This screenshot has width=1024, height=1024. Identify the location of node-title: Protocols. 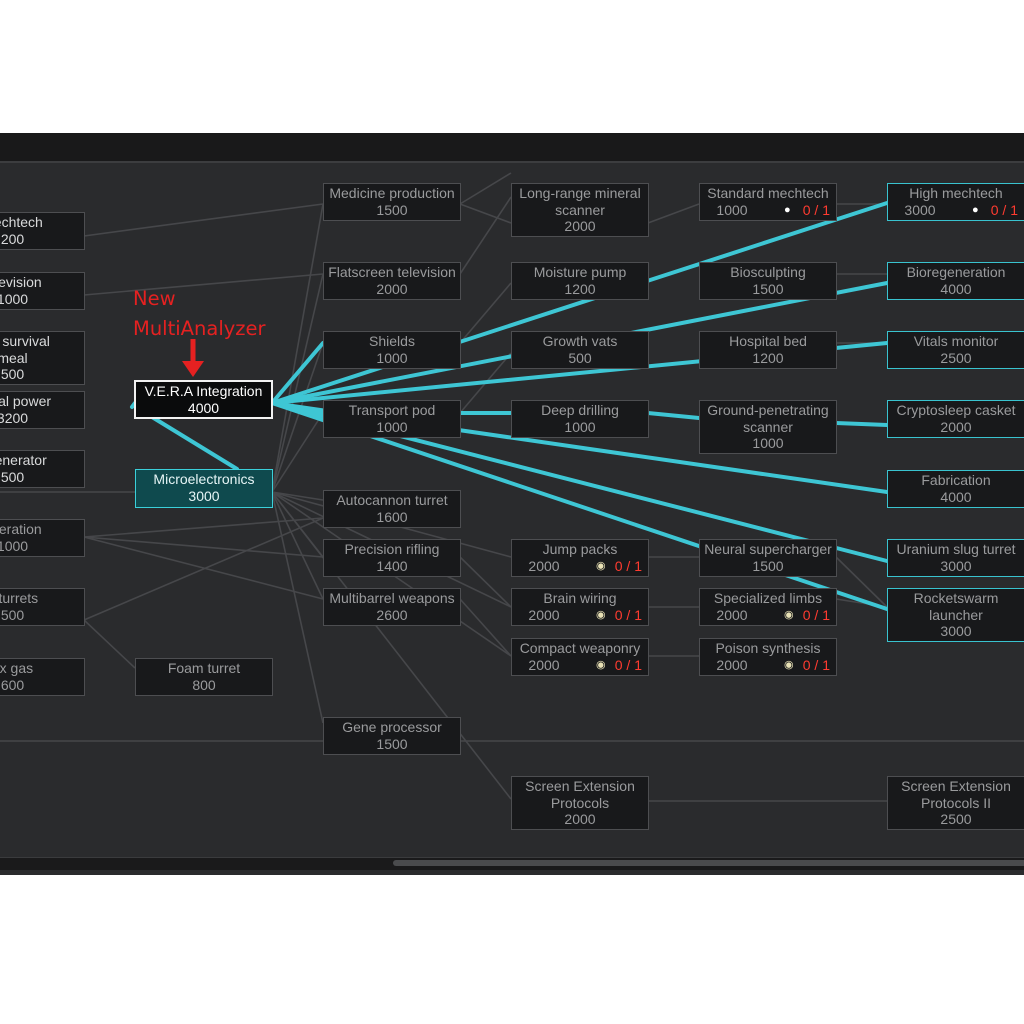
(580, 802).